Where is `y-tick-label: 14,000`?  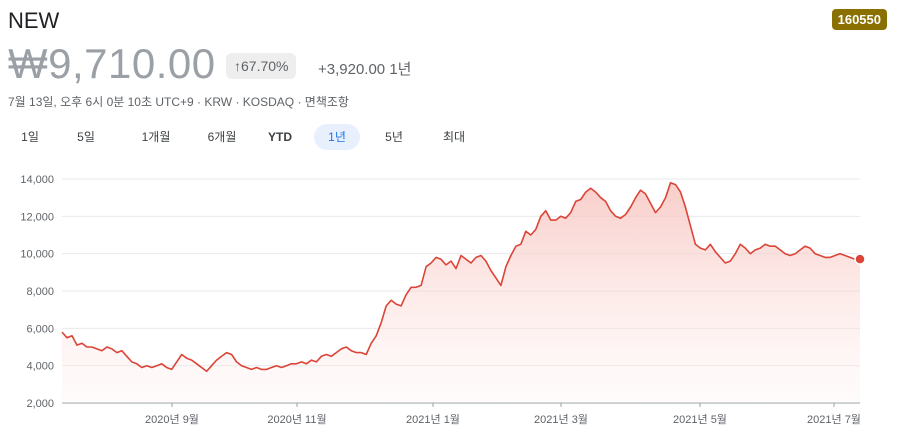 y-tick-label: 14,000 is located at coordinates (37, 180).